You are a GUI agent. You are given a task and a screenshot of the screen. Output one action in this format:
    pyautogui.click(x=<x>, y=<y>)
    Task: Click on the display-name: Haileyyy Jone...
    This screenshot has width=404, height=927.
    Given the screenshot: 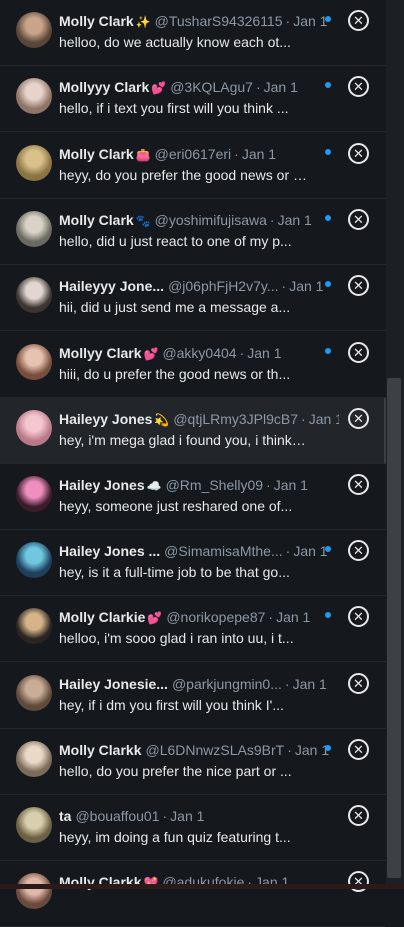 What is the action you would take?
    pyautogui.click(x=111, y=286)
    